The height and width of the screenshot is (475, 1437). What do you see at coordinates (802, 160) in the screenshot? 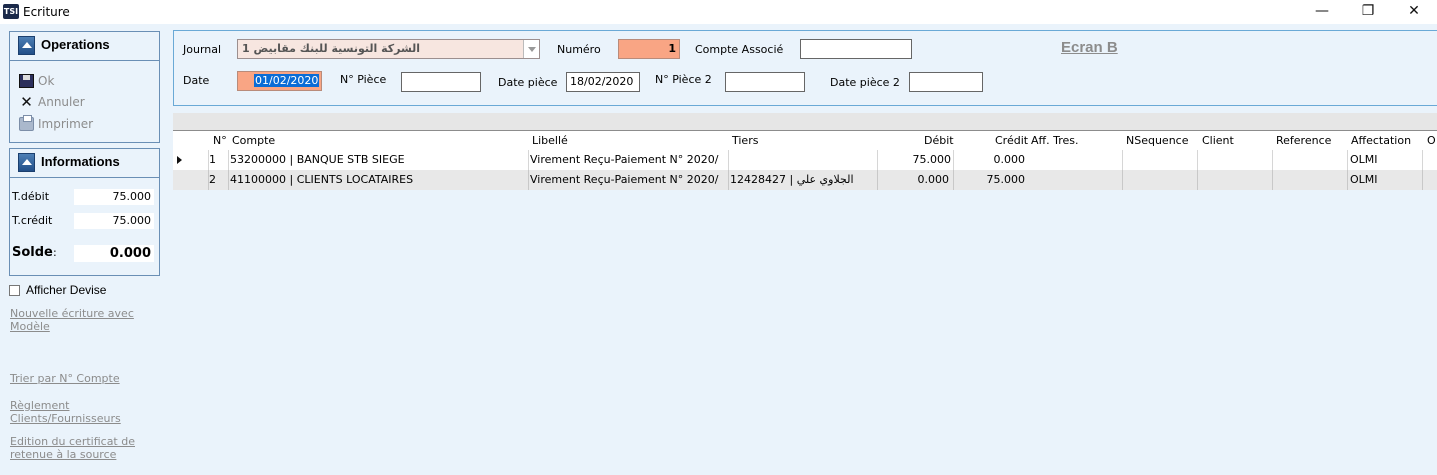
I see `cell-tiers` at bounding box center [802, 160].